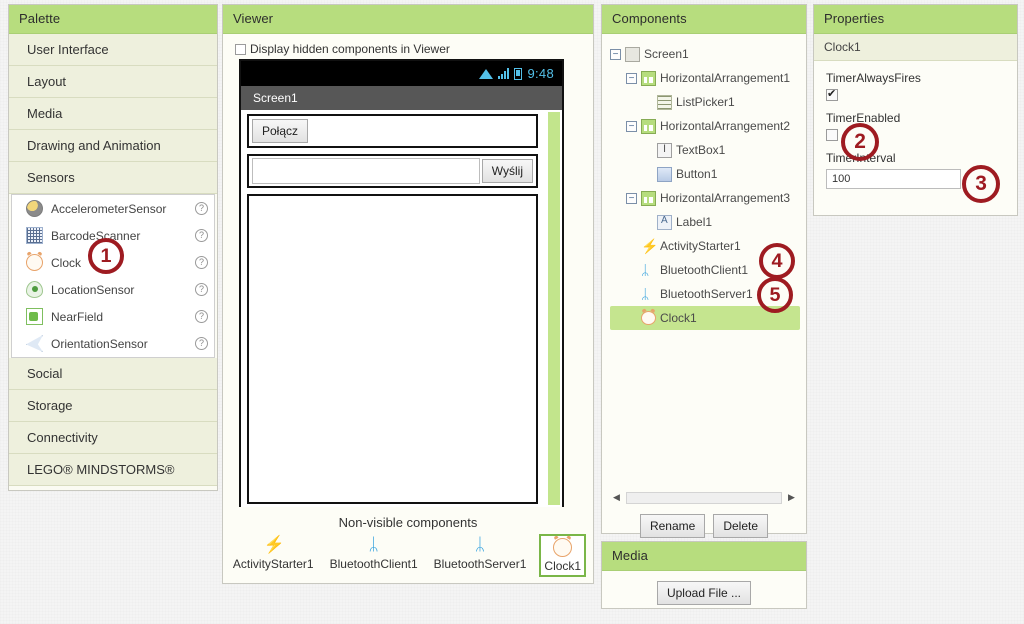  What do you see at coordinates (34, 235) in the screenshot?
I see `barcode-icon` at bounding box center [34, 235].